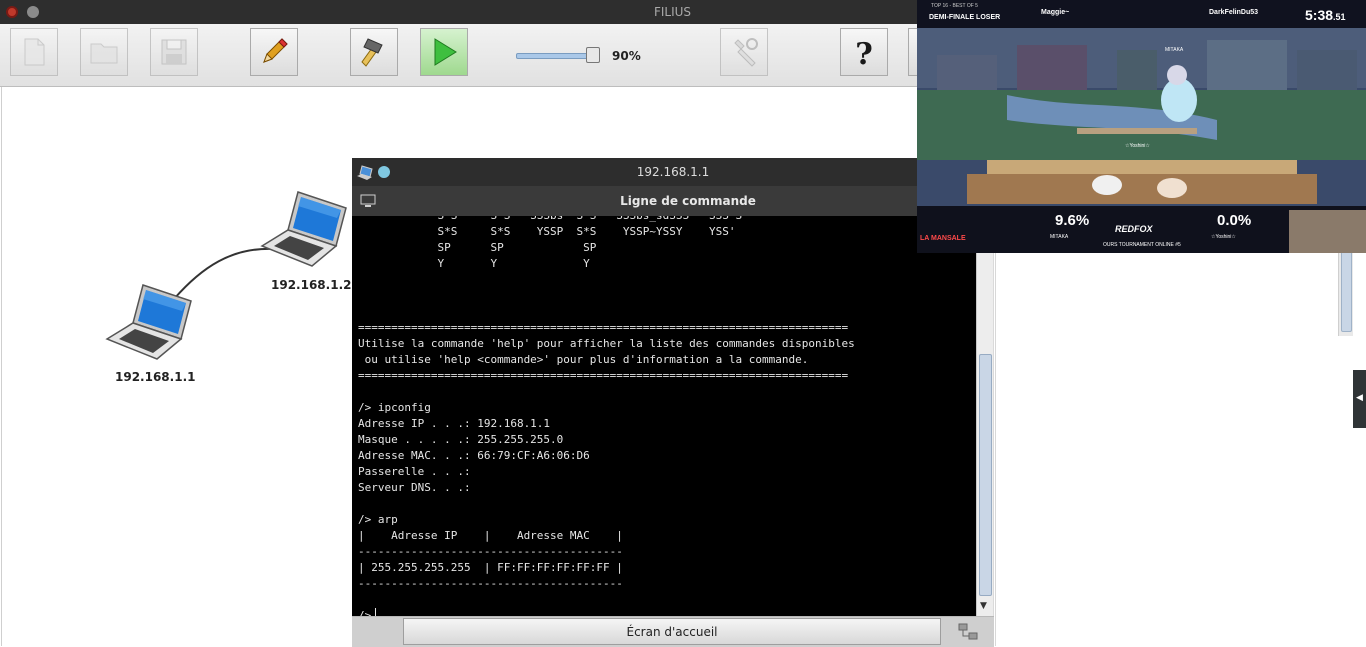  I want to click on zoom-slider-thumb, so click(593, 55).